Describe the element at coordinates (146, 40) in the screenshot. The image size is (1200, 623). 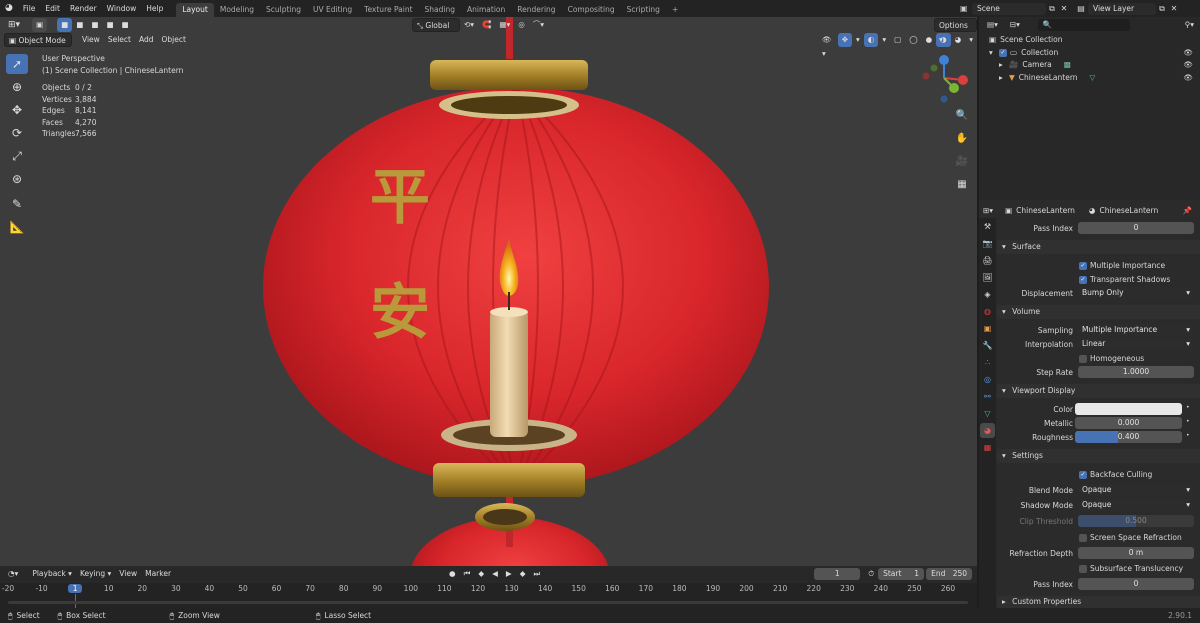
I see `menu-add: Add` at that location.